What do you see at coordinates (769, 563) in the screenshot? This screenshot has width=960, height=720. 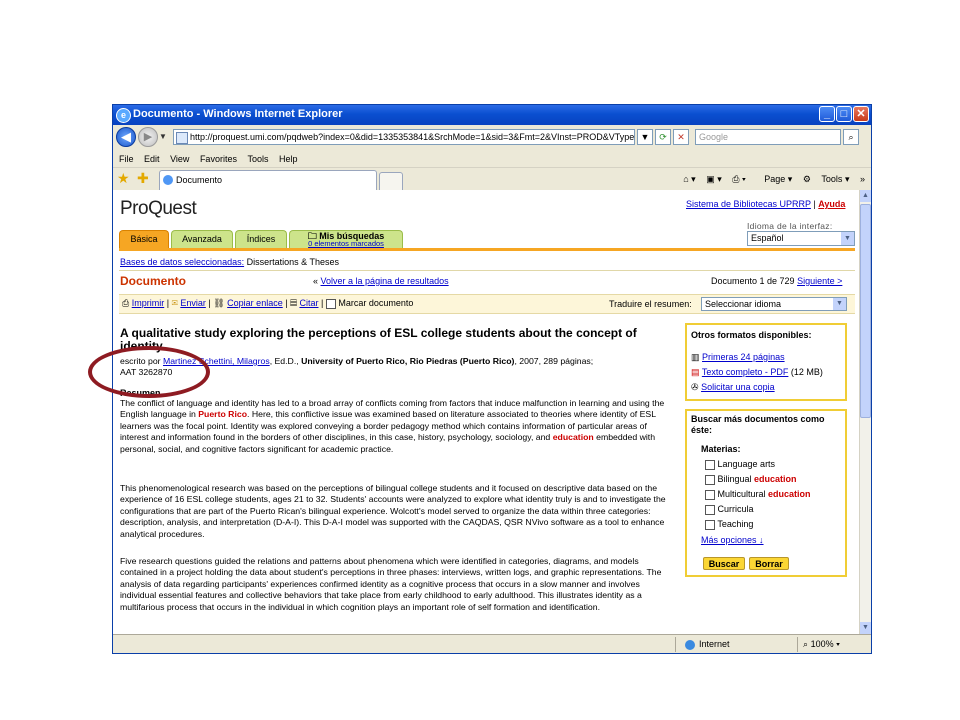 I see `clear-button: Borrar` at bounding box center [769, 563].